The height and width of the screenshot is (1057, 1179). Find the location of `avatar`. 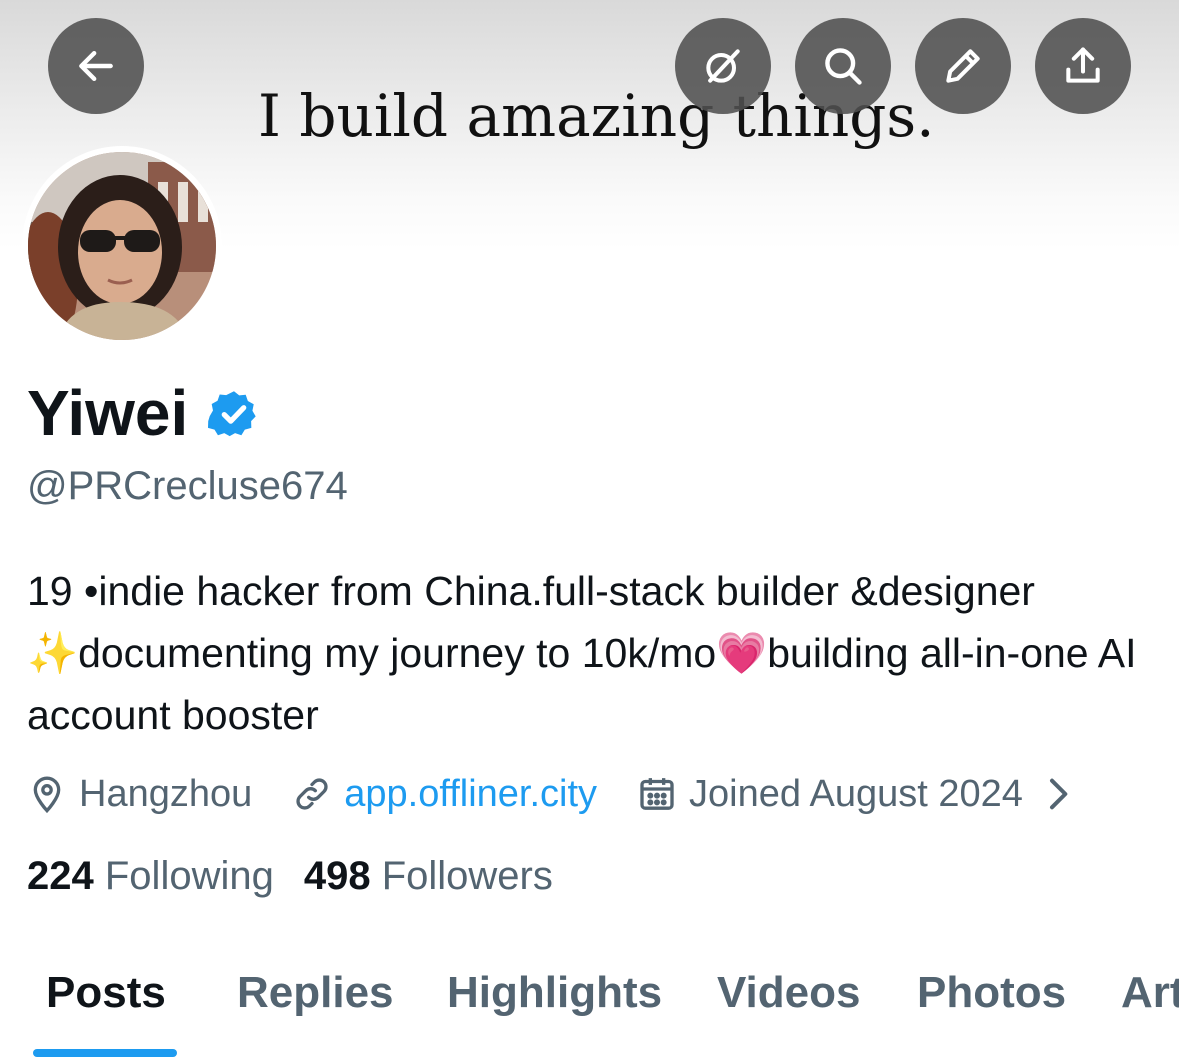

avatar is located at coordinates (122, 246).